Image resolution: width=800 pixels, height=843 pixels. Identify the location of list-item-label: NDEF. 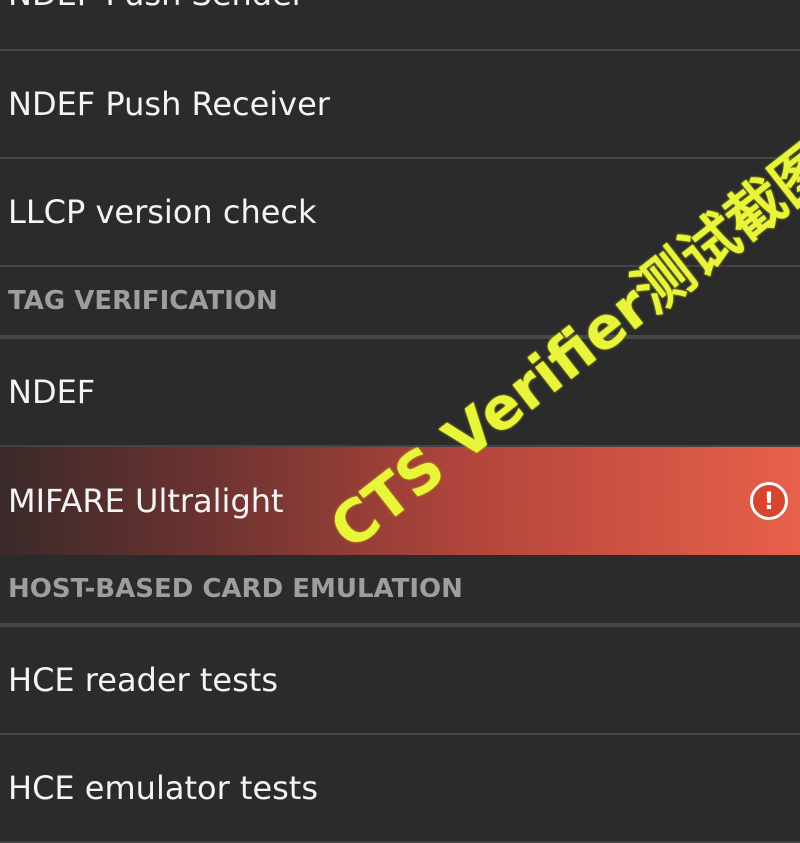
(52, 392).